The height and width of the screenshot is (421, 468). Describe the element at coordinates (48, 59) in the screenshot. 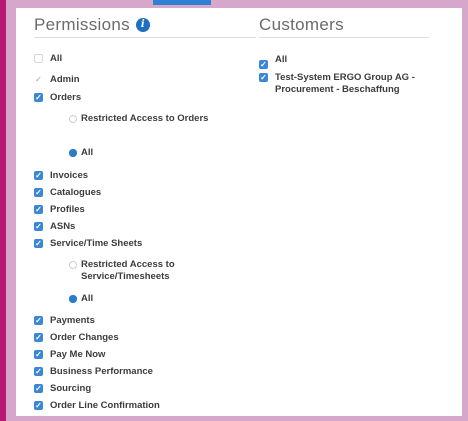

I see `perm-all: All` at that location.